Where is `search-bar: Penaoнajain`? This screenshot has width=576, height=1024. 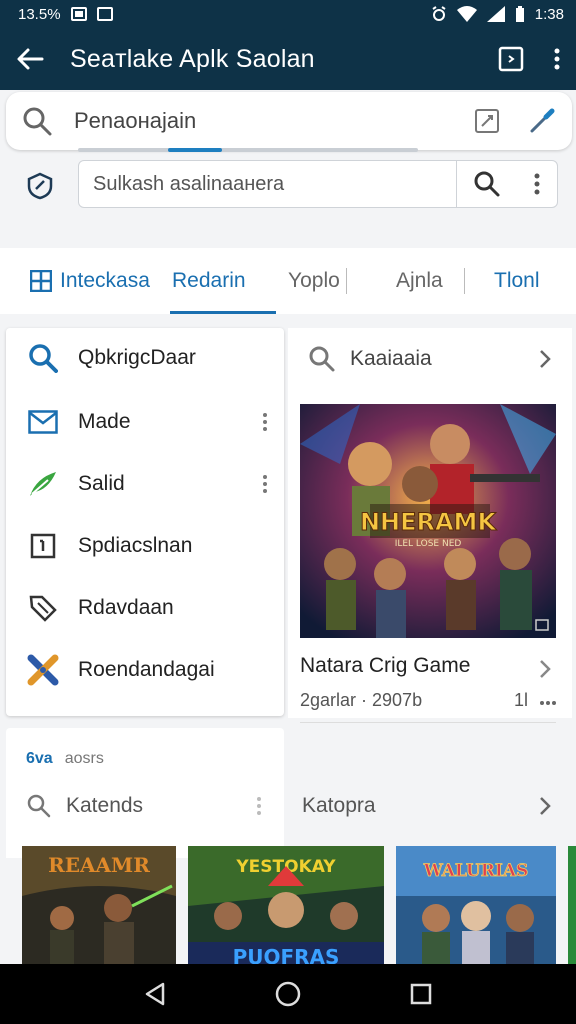 search-bar: Penaoнajain is located at coordinates (289, 121).